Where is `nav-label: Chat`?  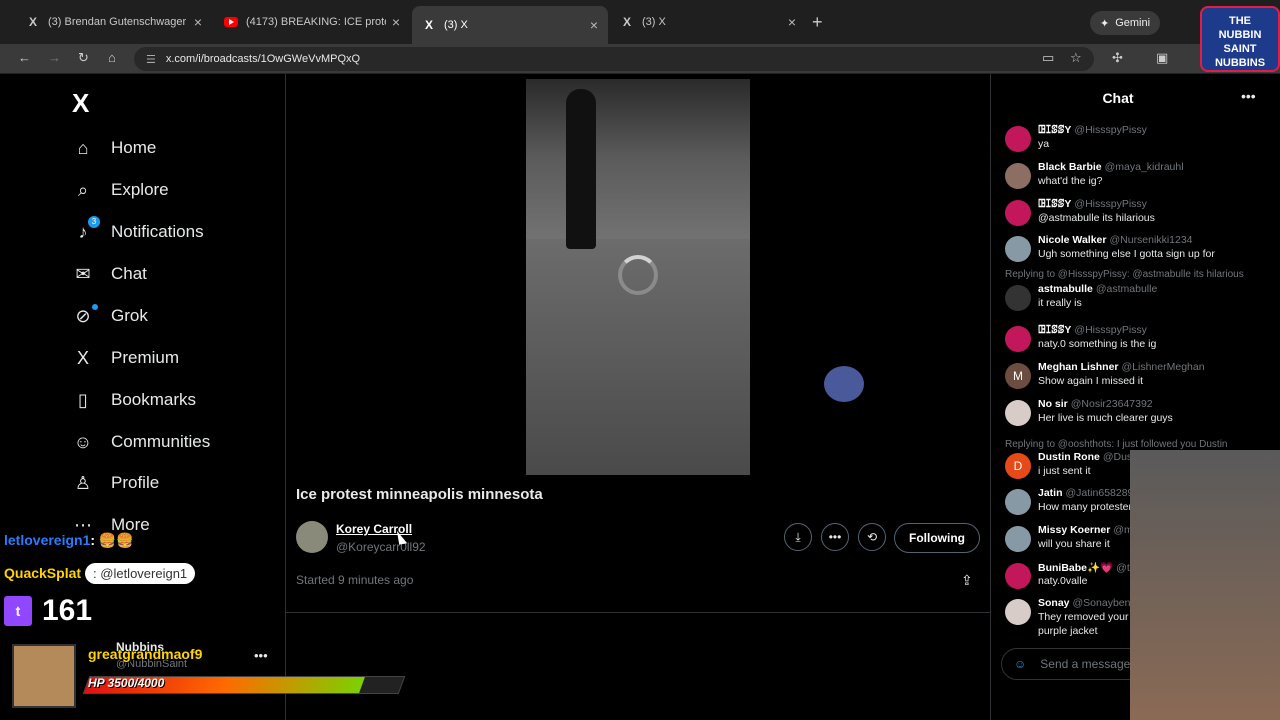
nav-label: Chat is located at coordinates (129, 273).